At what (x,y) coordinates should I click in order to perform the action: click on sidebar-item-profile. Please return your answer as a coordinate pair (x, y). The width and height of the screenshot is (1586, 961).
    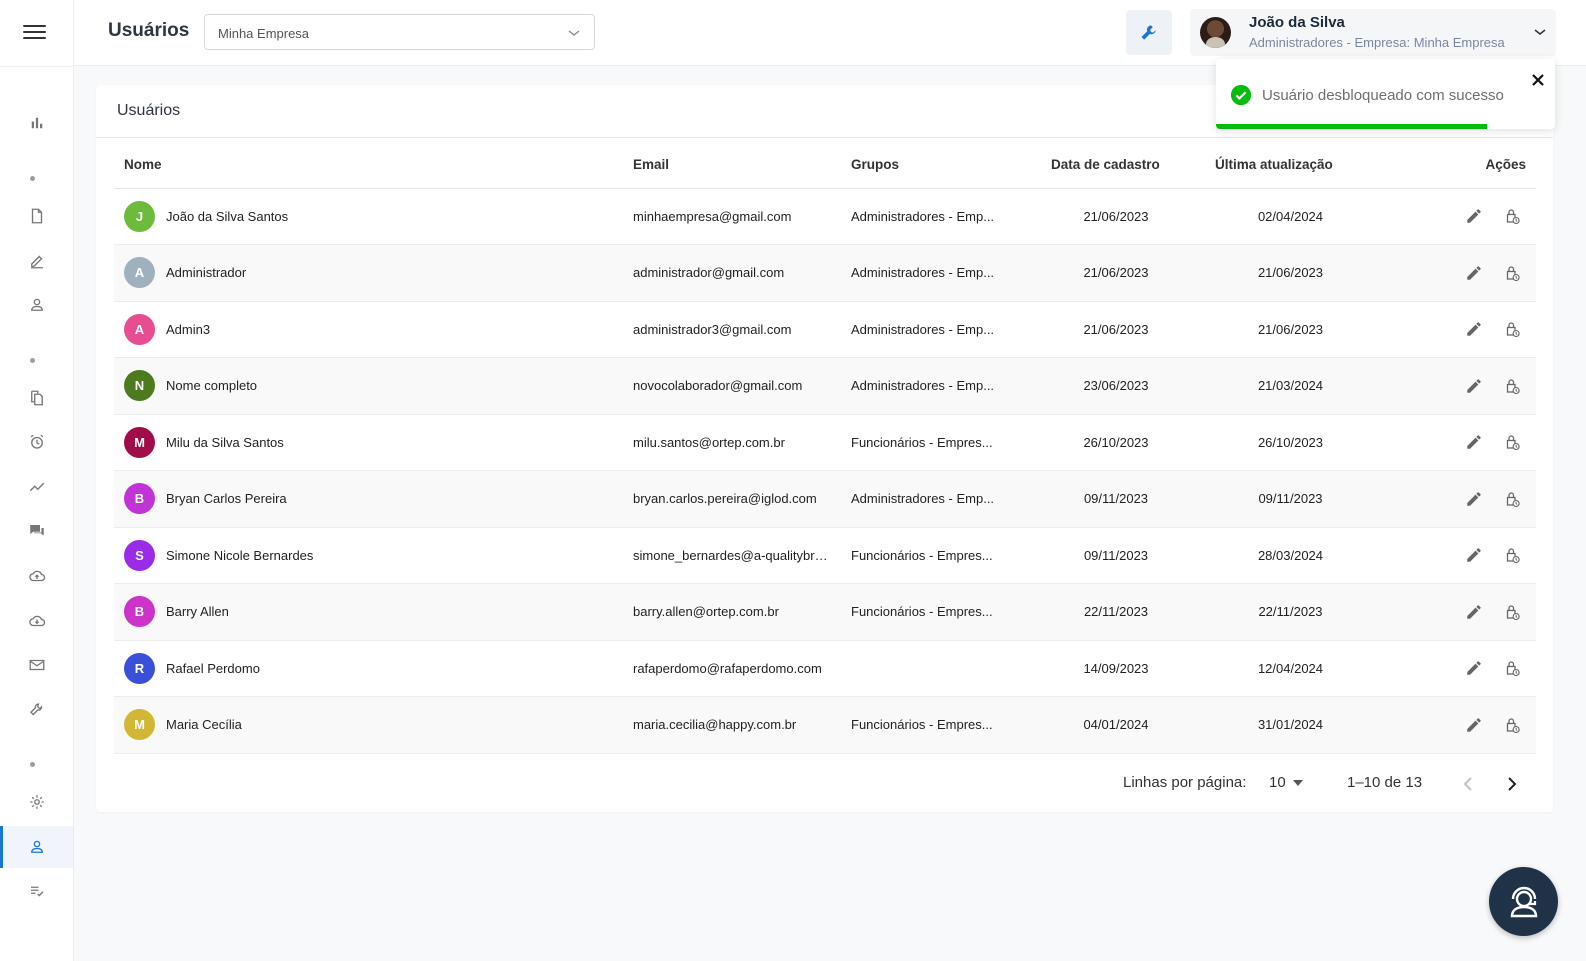
    Looking at the image, I should click on (36, 305).